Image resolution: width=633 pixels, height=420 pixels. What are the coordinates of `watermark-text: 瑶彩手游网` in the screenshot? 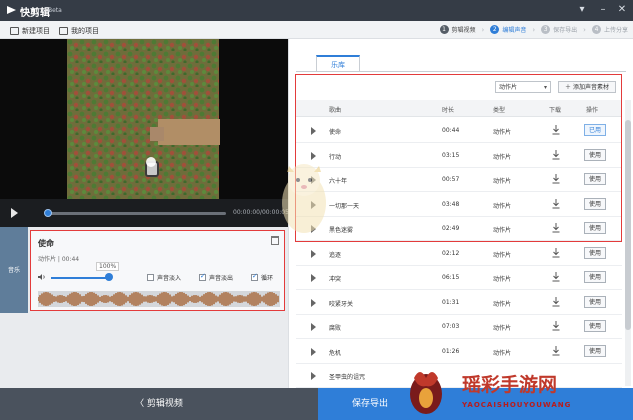 It's located at (510, 385).